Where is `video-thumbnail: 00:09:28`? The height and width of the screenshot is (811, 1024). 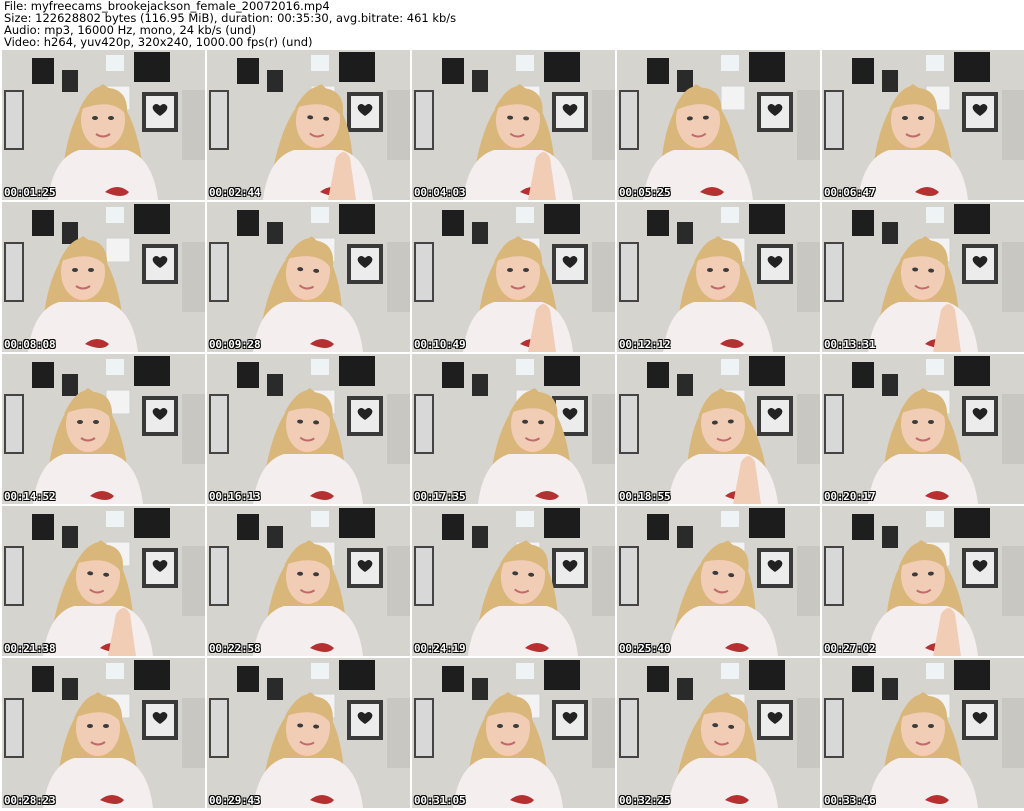 video-thumbnail: 00:09:28 is located at coordinates (308, 277).